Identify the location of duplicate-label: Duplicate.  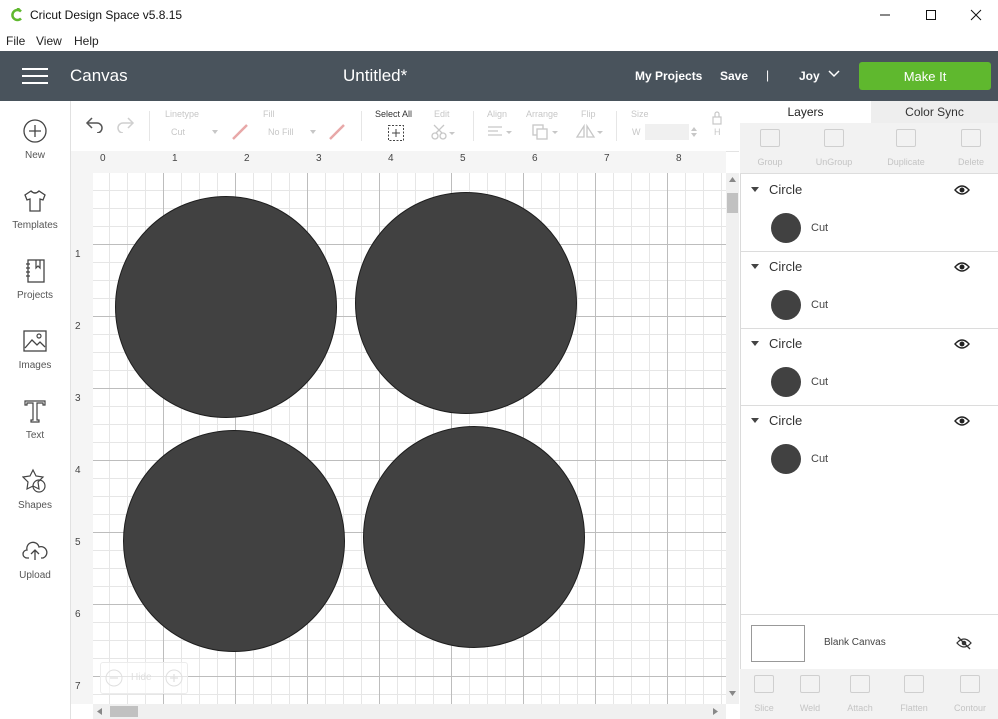
(906, 162).